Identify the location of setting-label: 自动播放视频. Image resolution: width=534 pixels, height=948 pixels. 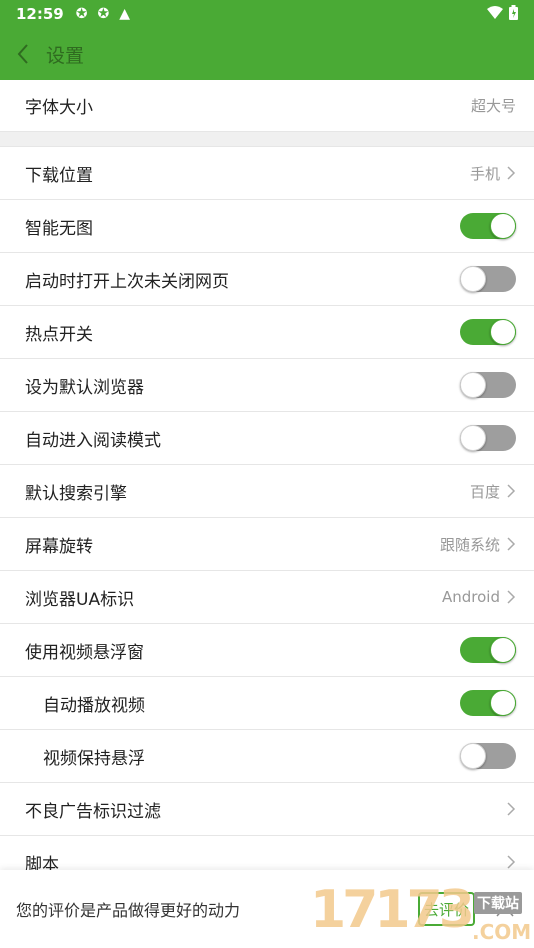
(94, 705).